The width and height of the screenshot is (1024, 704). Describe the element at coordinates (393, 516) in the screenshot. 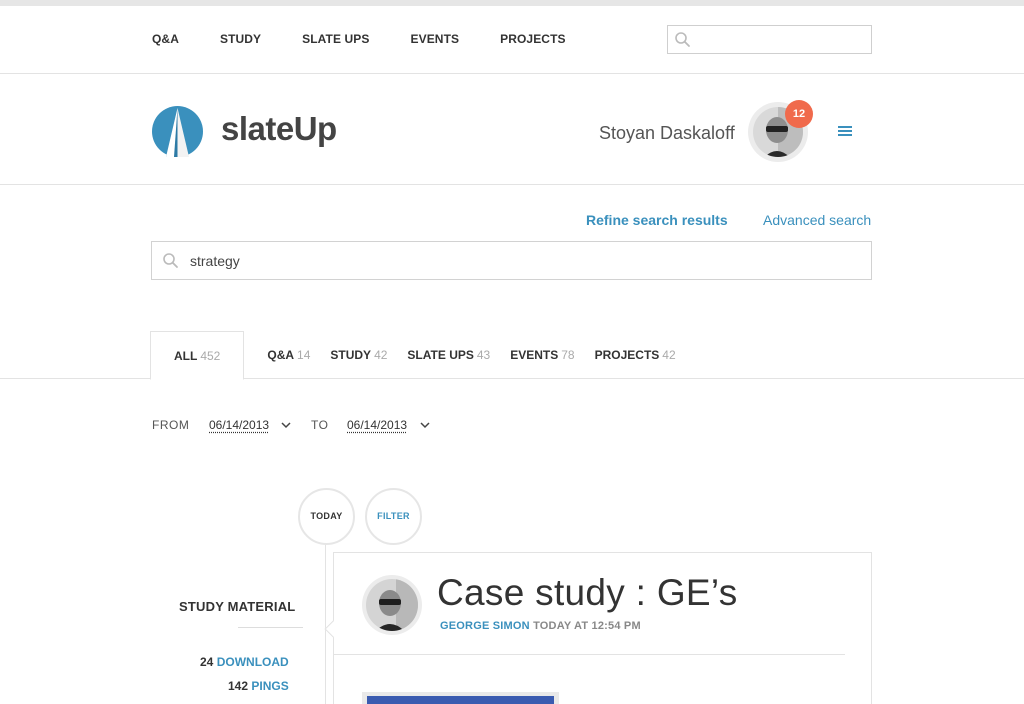

I see `filter-button: FILTER` at that location.